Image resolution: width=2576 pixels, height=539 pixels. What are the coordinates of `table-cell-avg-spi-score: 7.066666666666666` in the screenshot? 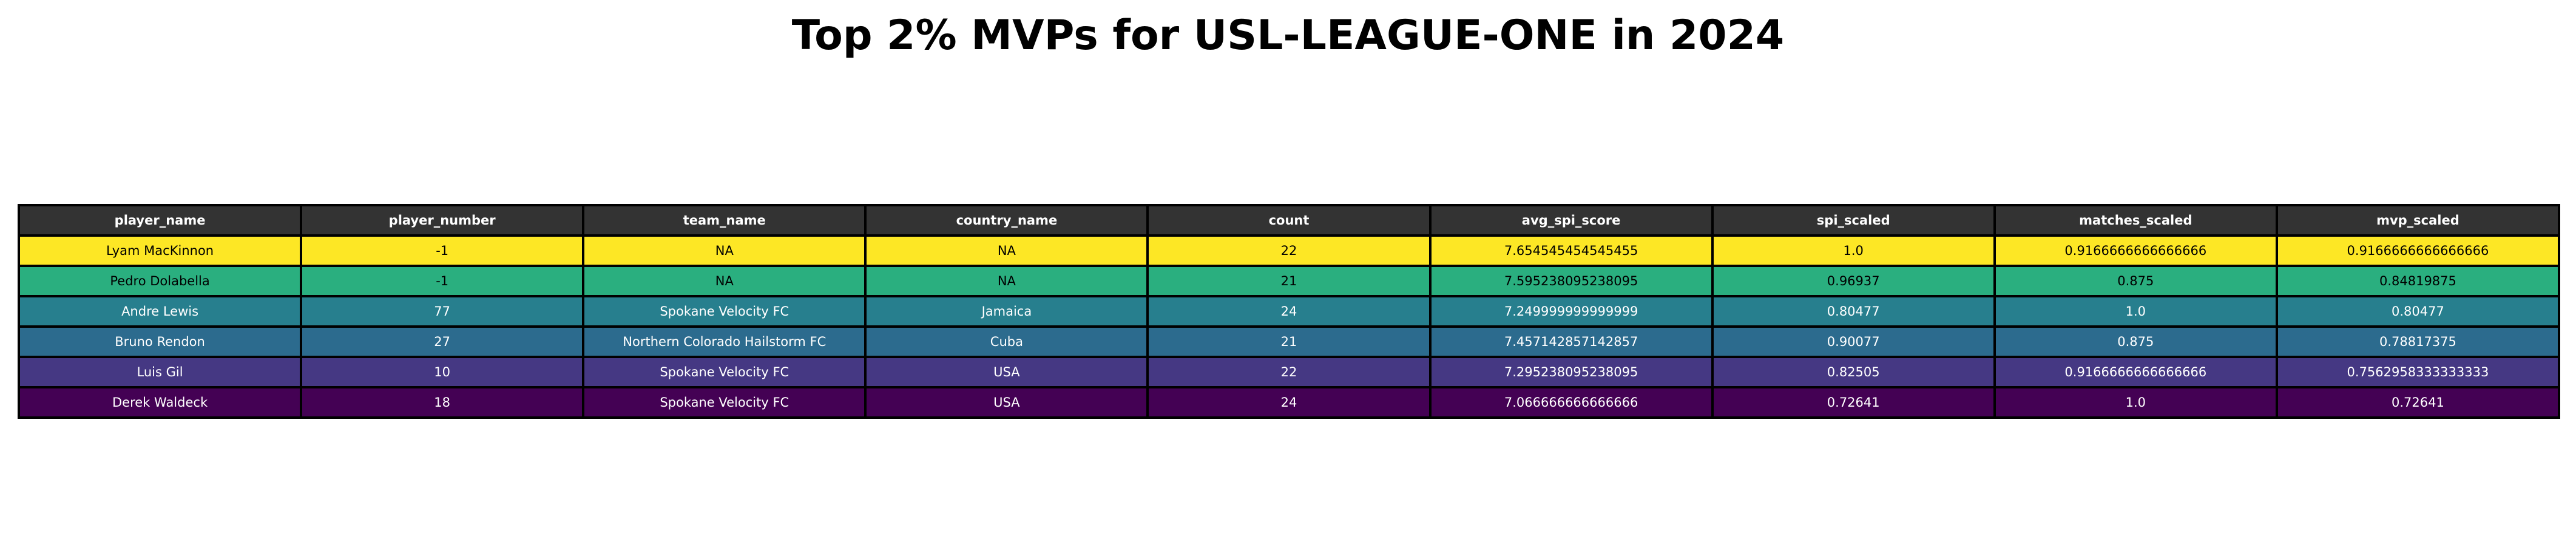 It's located at (1571, 402).